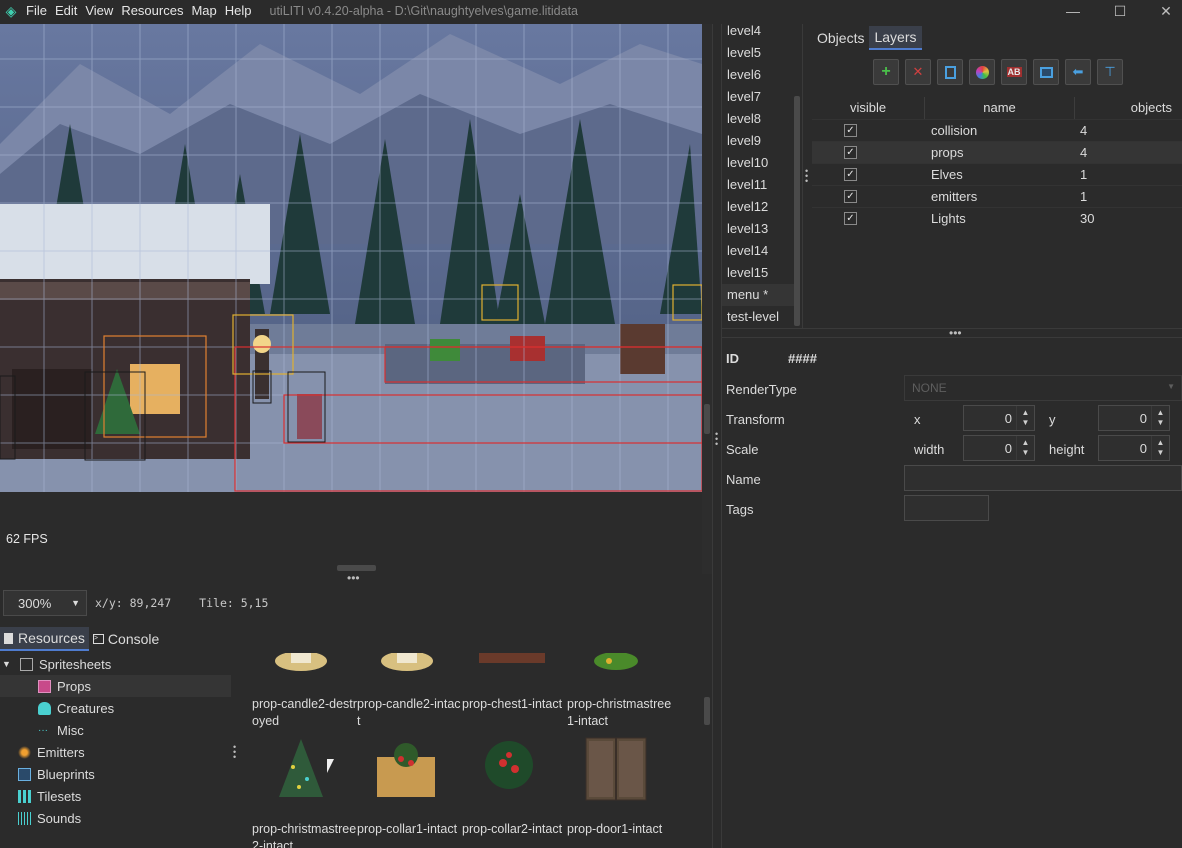 The width and height of the screenshot is (1182, 848). Describe the element at coordinates (707, 299) in the screenshot. I see `canvas-vertical-scrollbar` at that location.